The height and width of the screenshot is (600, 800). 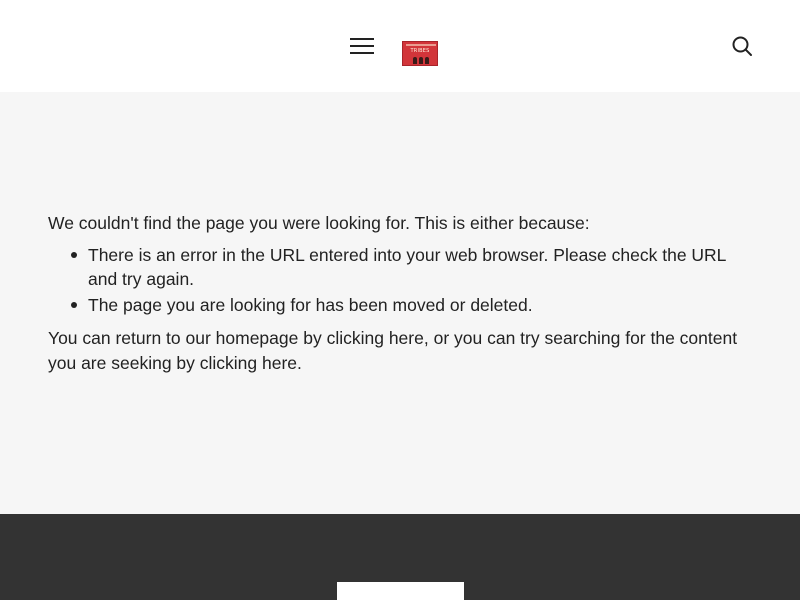 What do you see at coordinates (299, 362) in the screenshot?
I see `return-text: .` at bounding box center [299, 362].